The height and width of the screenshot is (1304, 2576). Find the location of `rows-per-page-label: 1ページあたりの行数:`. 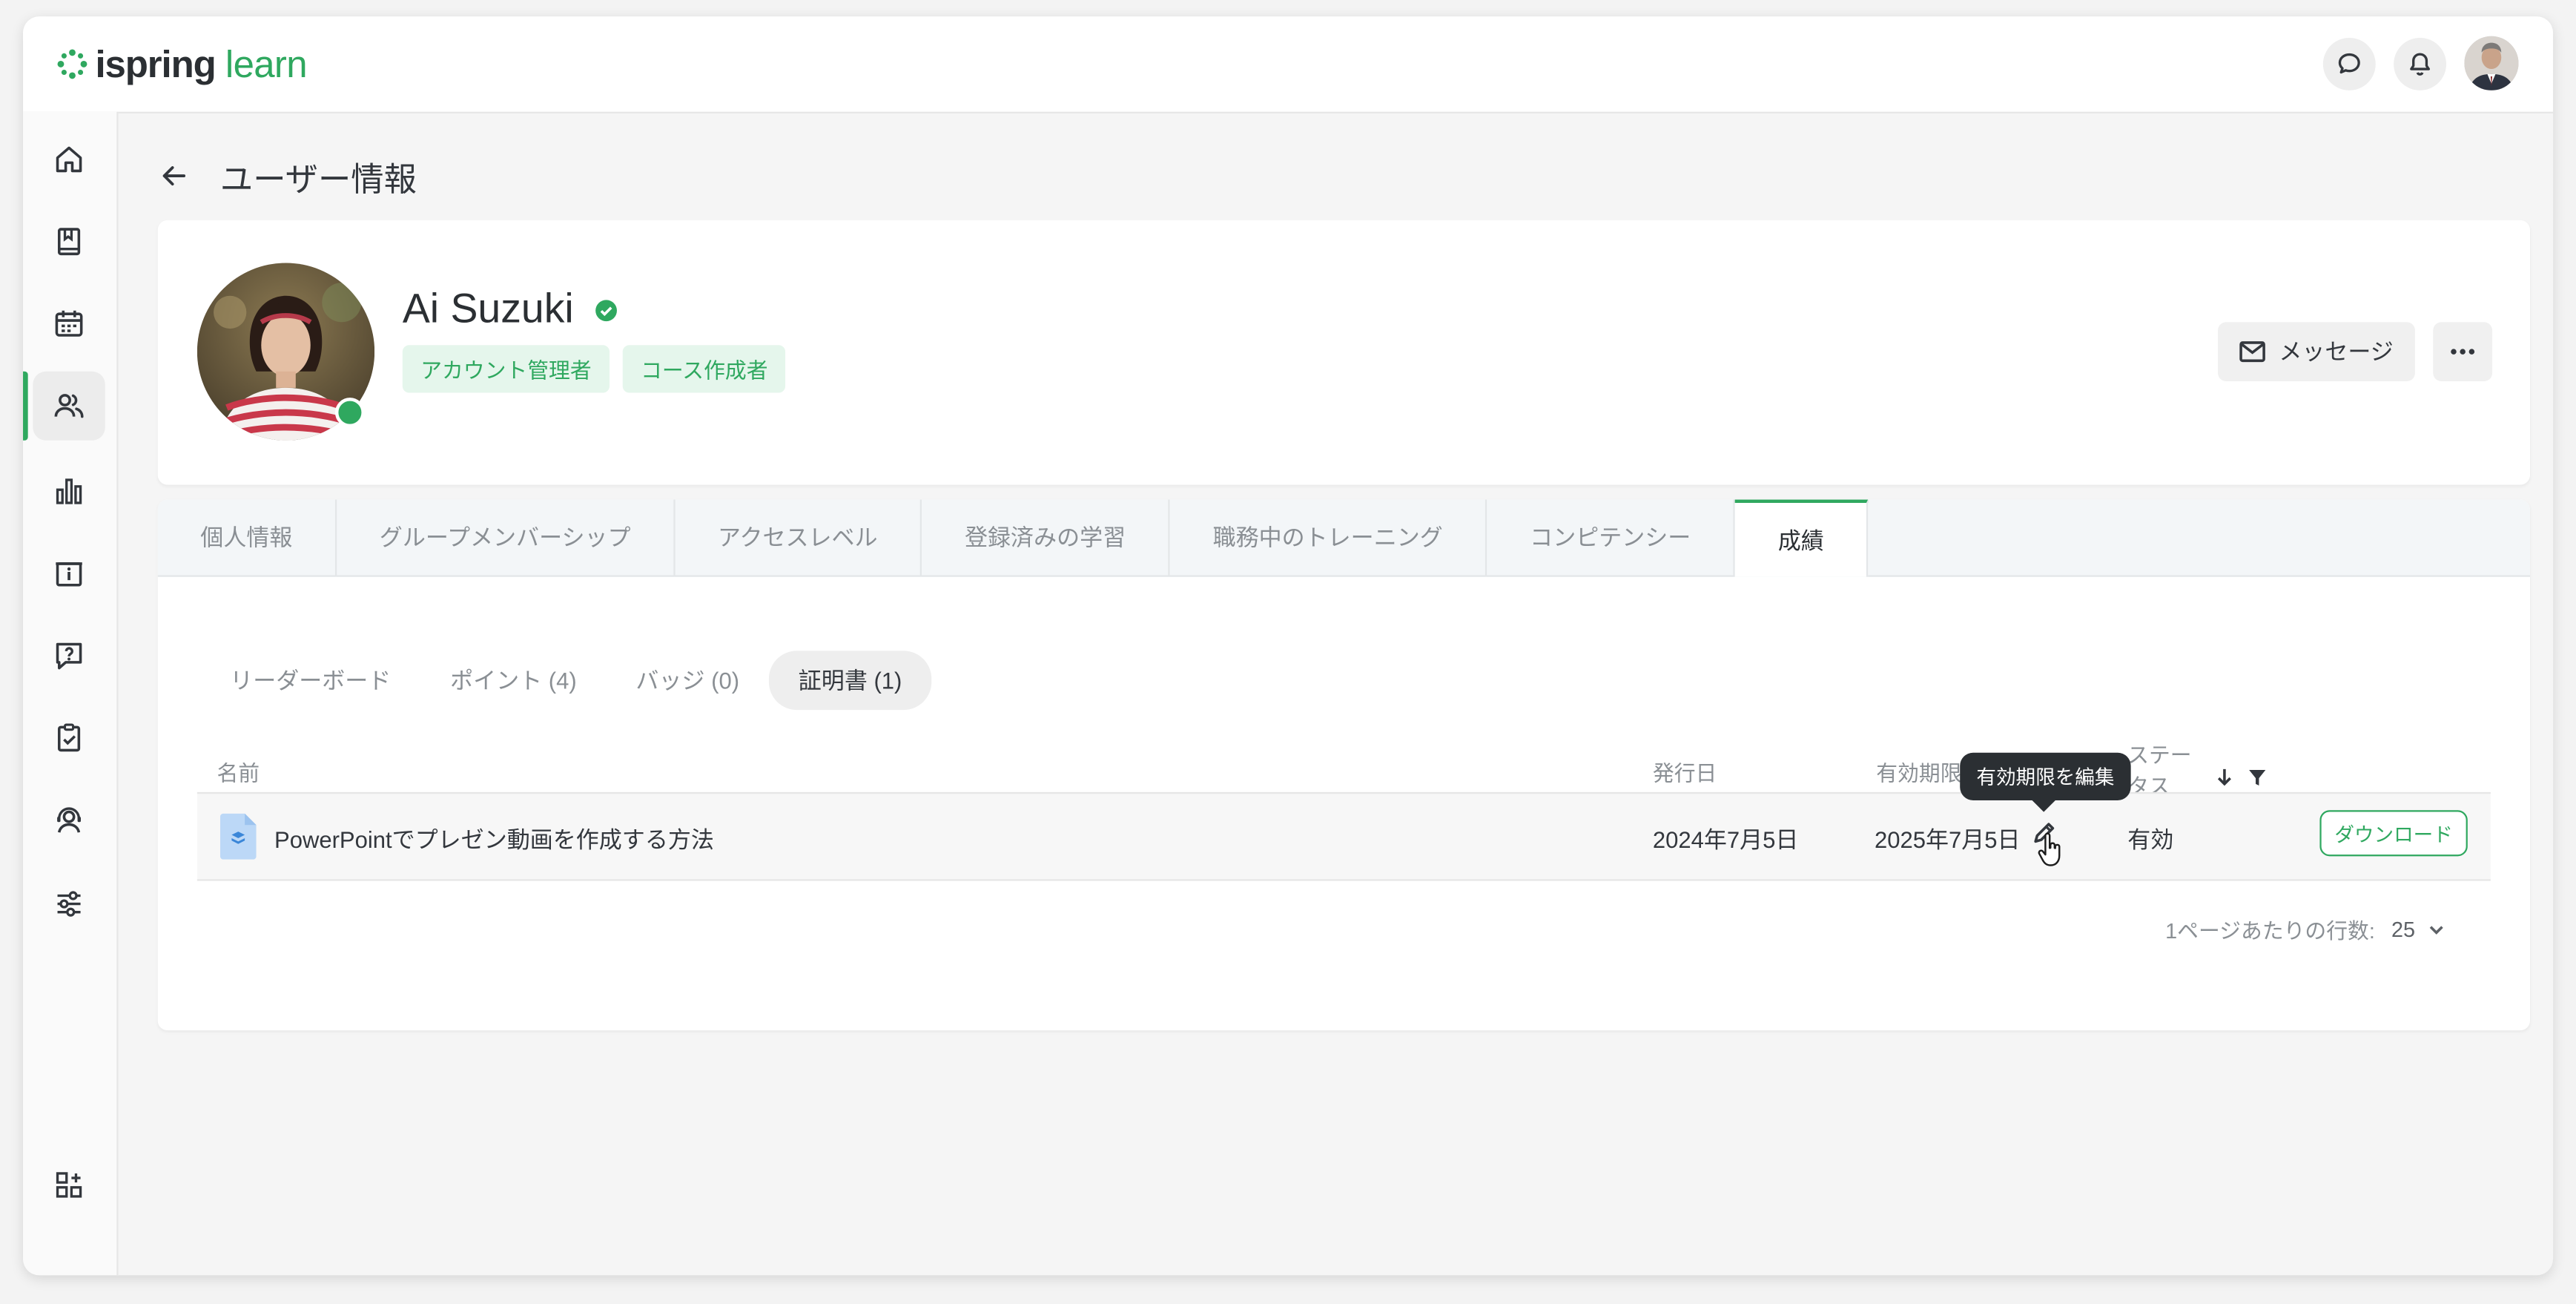

rows-per-page-label: 1ページあたりの行数: is located at coordinates (2270, 931).